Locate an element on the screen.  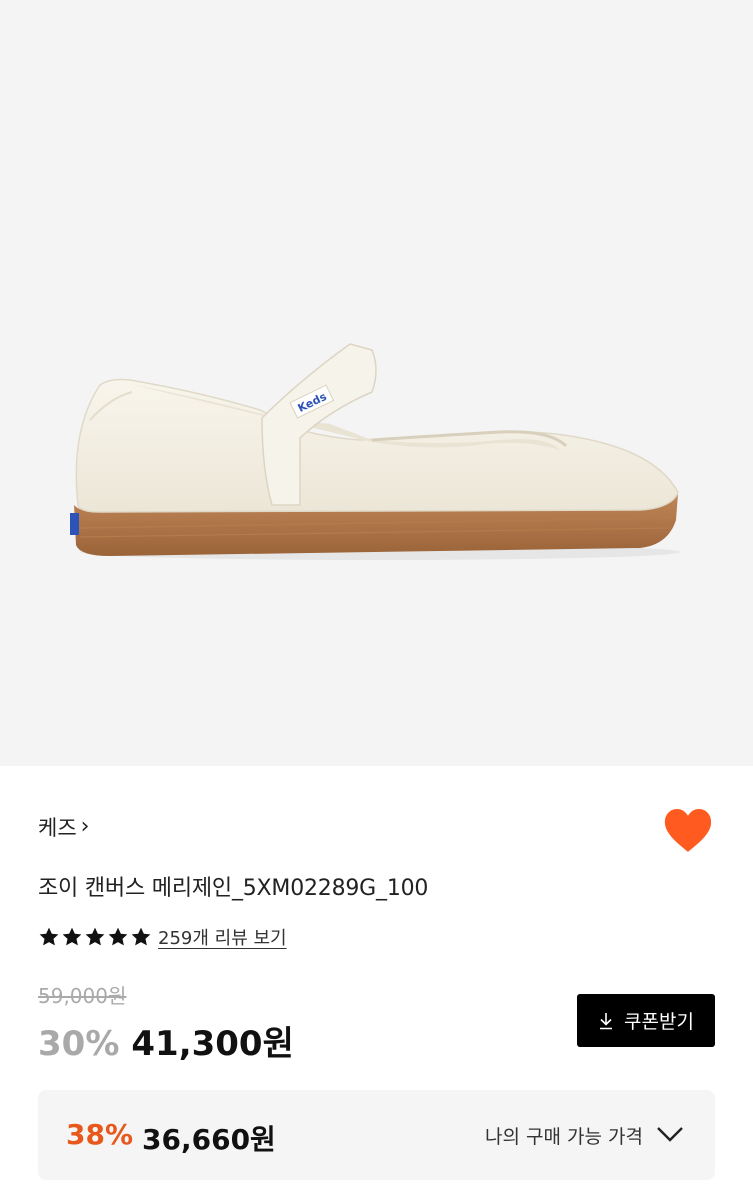
chevron-down-icon is located at coordinates (670, 1134).